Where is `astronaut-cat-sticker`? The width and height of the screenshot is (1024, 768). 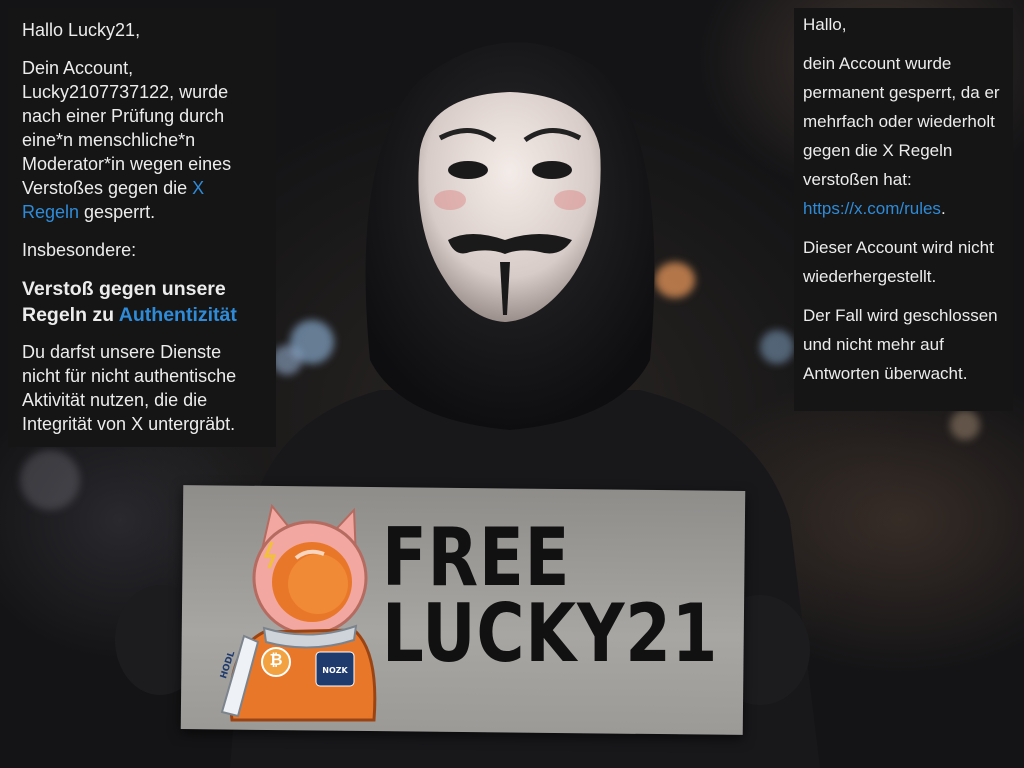 astronaut-cat-sticker is located at coordinates (298, 612).